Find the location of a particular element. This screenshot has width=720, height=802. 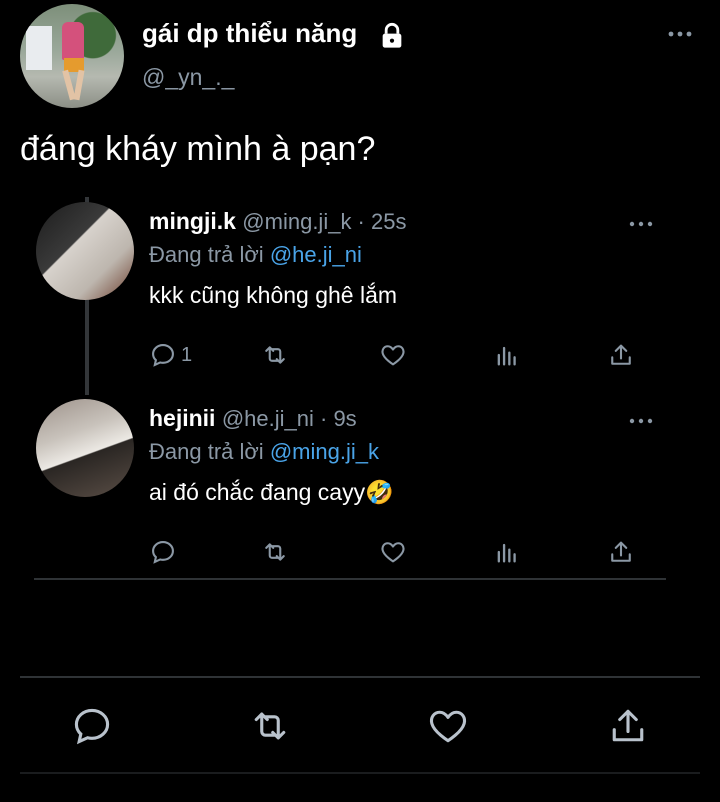

reply-text: ai đó chắc đang cayy🤣 is located at coordinates (271, 492).